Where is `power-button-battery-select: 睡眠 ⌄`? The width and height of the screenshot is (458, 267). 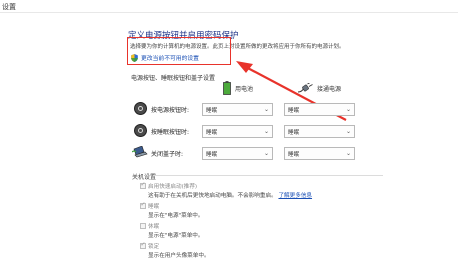
power-button-battery-select: 睡眠 ⌄ is located at coordinates (237, 109).